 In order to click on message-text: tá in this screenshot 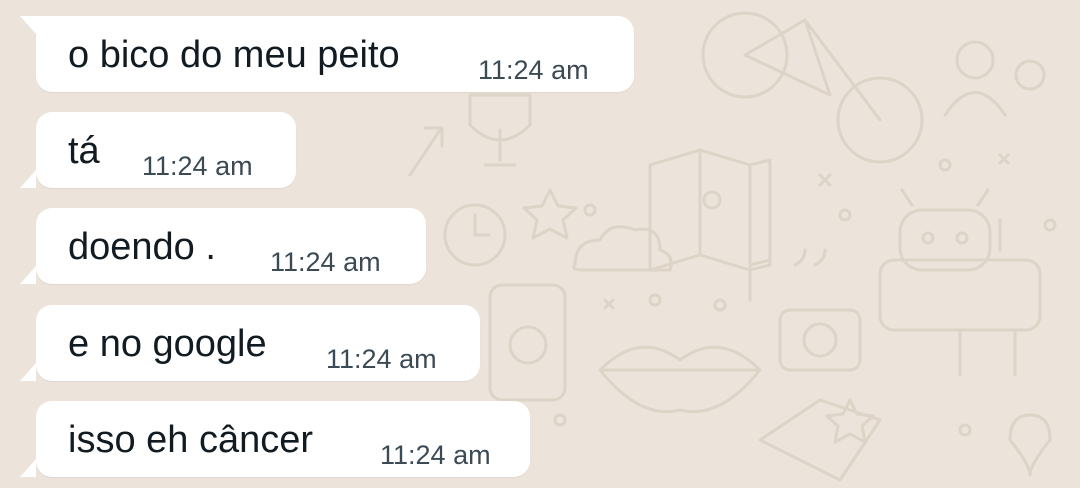, I will do `click(84, 151)`.